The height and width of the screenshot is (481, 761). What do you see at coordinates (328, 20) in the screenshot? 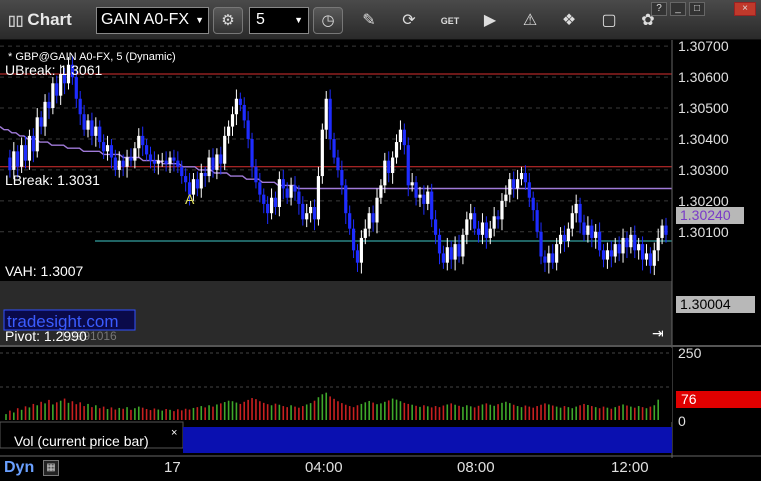
I see `clock-icon: ◷` at bounding box center [328, 20].